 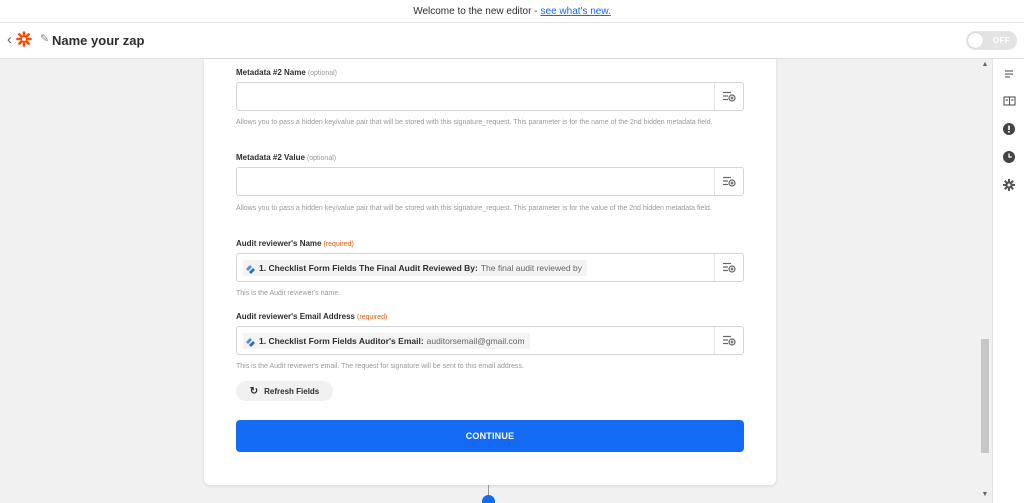 What do you see at coordinates (985, 281) in the screenshot?
I see `page-scrollbar: ▲ ▼` at bounding box center [985, 281].